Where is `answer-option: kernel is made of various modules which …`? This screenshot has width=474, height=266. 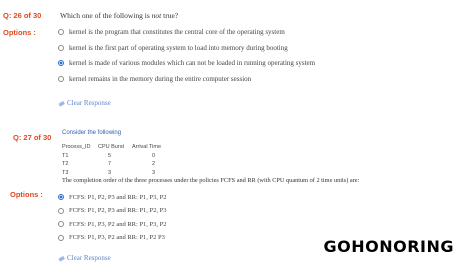 answer-option: kernel is made of various modules which … is located at coordinates (186, 63).